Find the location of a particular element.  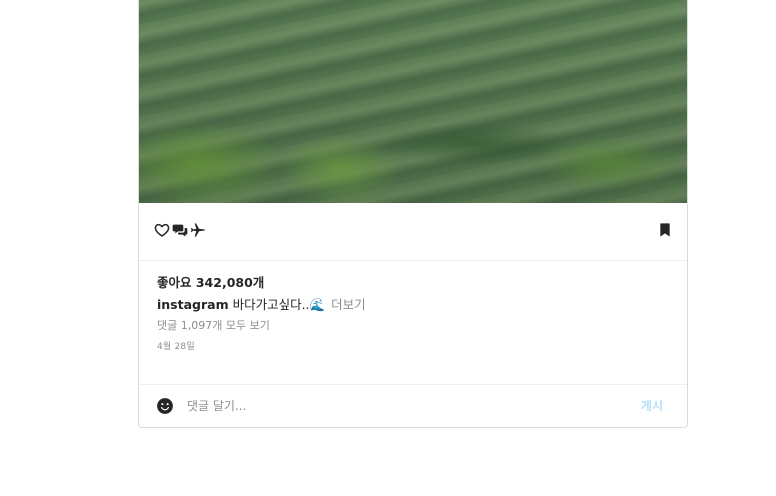

view-all-comments-link: 댓글 1,097개 모두 보기 is located at coordinates (417, 326).